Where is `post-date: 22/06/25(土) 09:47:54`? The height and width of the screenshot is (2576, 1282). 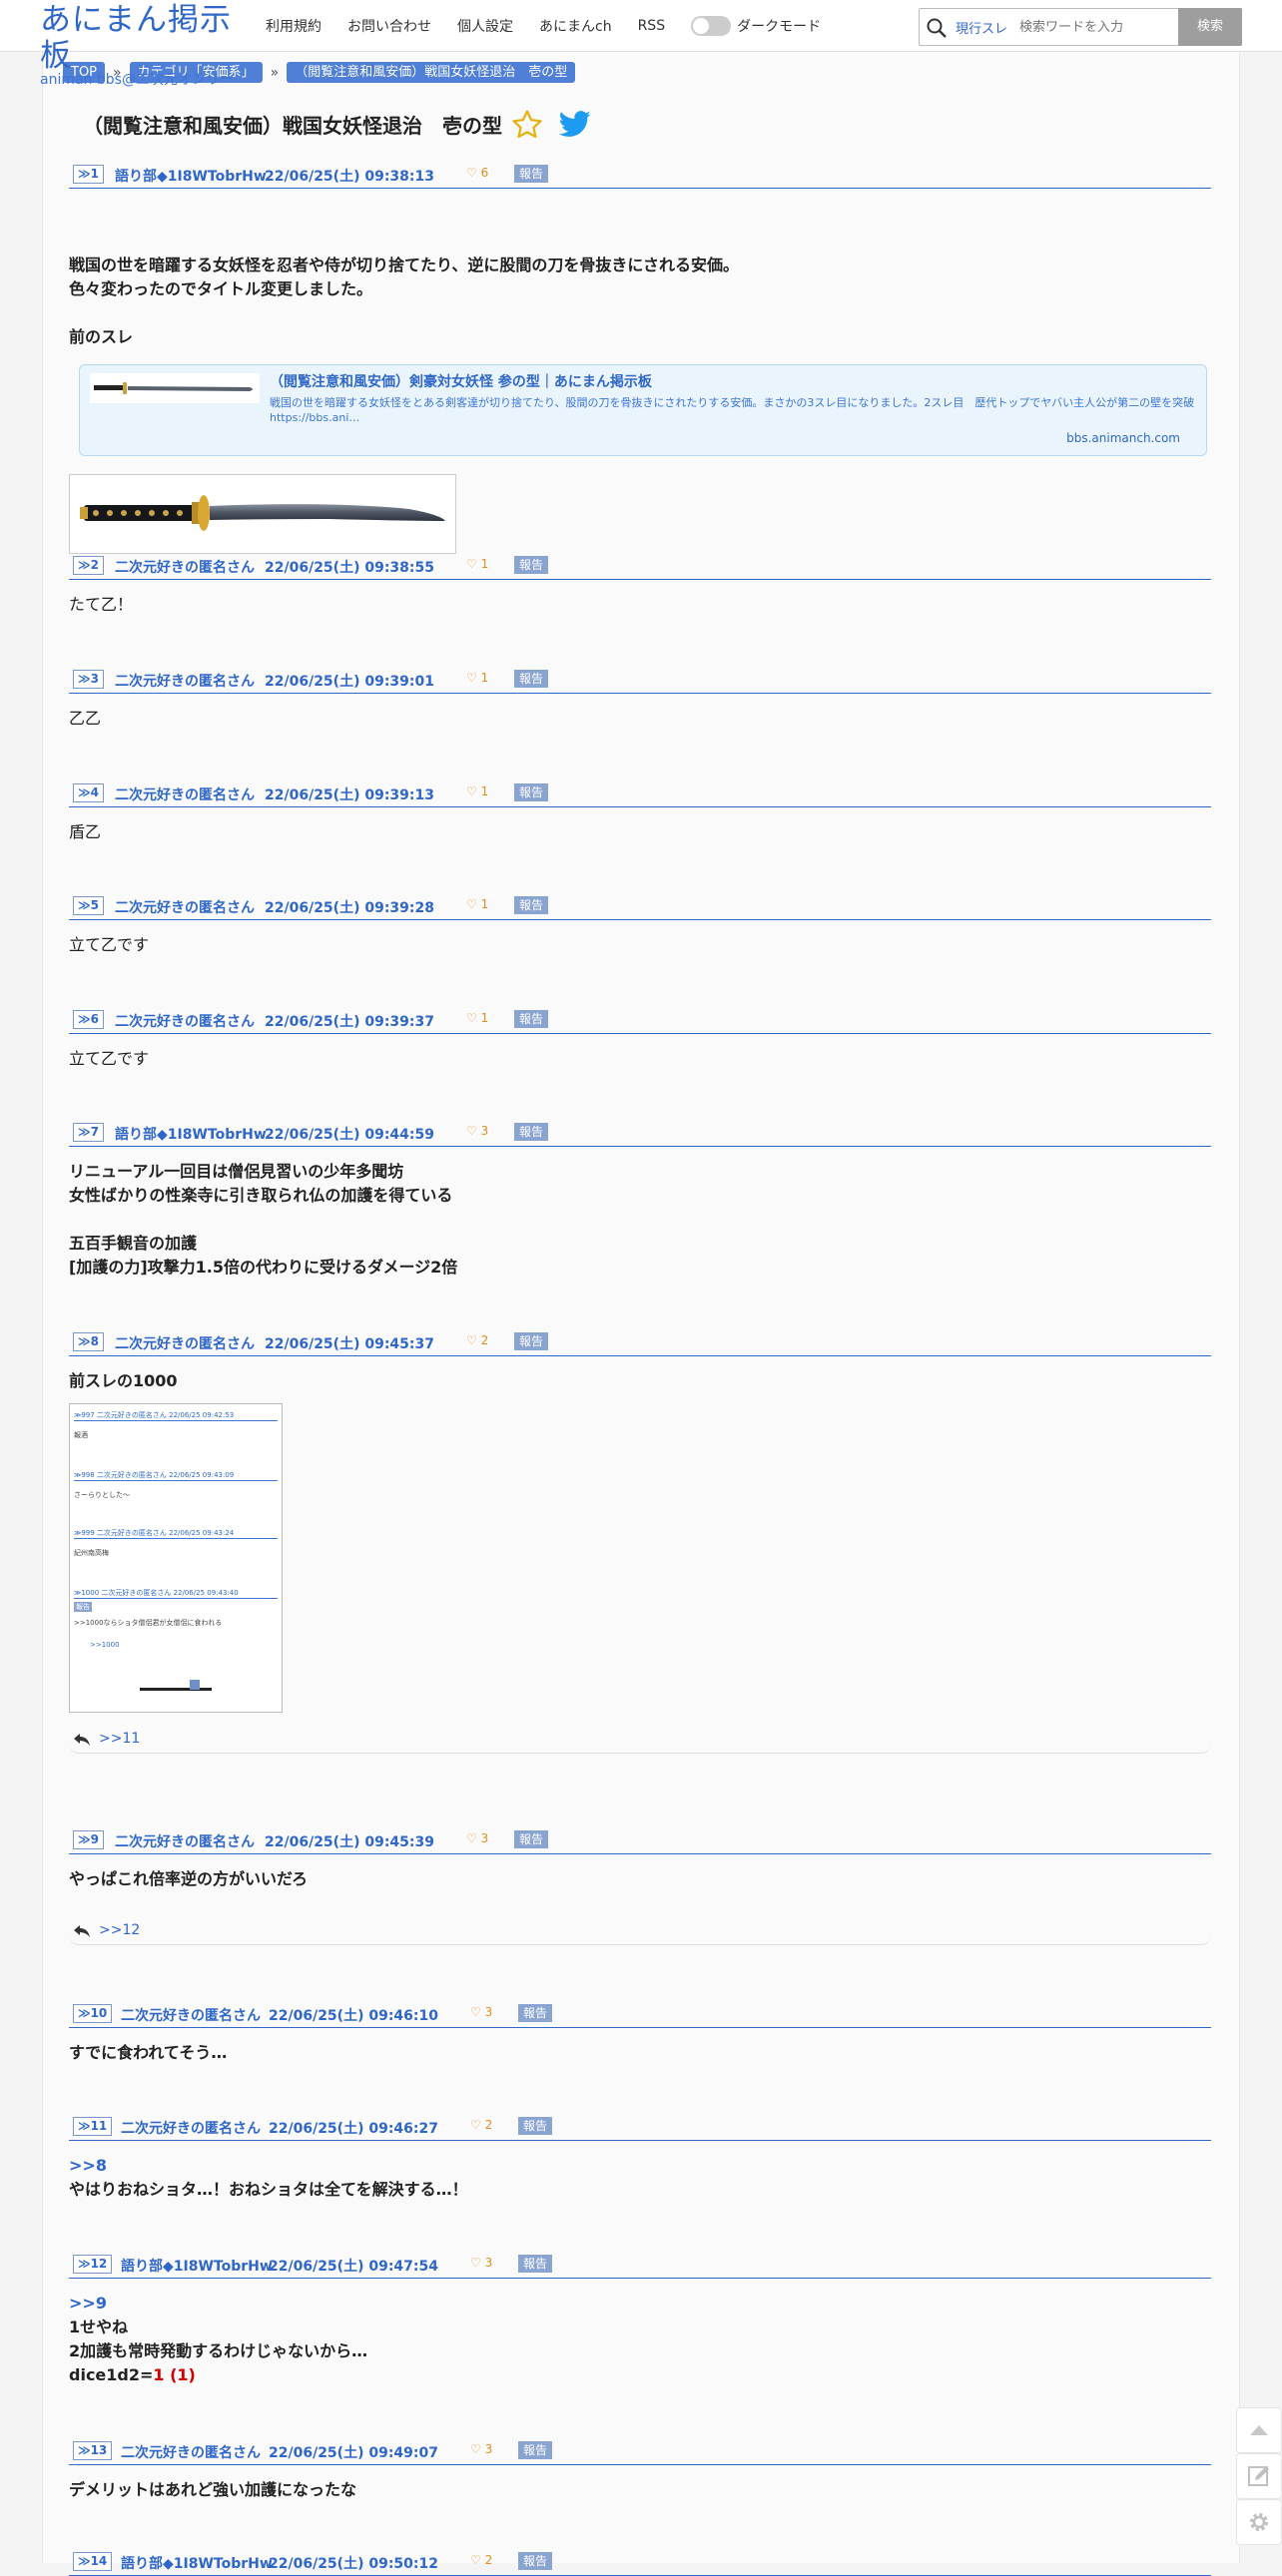 post-date: 22/06/25(土) 09:47:54 is located at coordinates (353, 2267).